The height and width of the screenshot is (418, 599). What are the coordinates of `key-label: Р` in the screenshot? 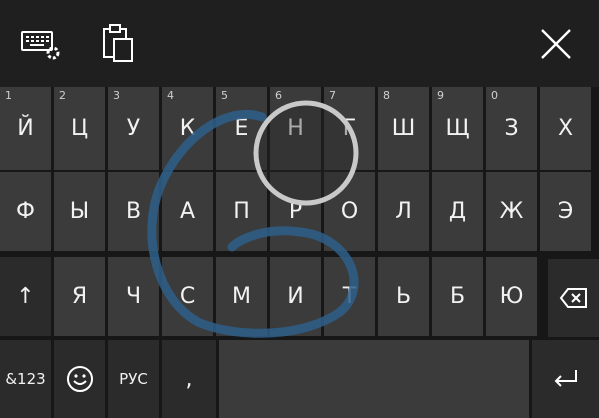 It's located at (295, 211).